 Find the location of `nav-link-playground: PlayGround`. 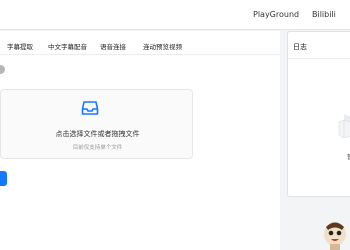

nav-link-playground: PlayGround is located at coordinates (276, 14).